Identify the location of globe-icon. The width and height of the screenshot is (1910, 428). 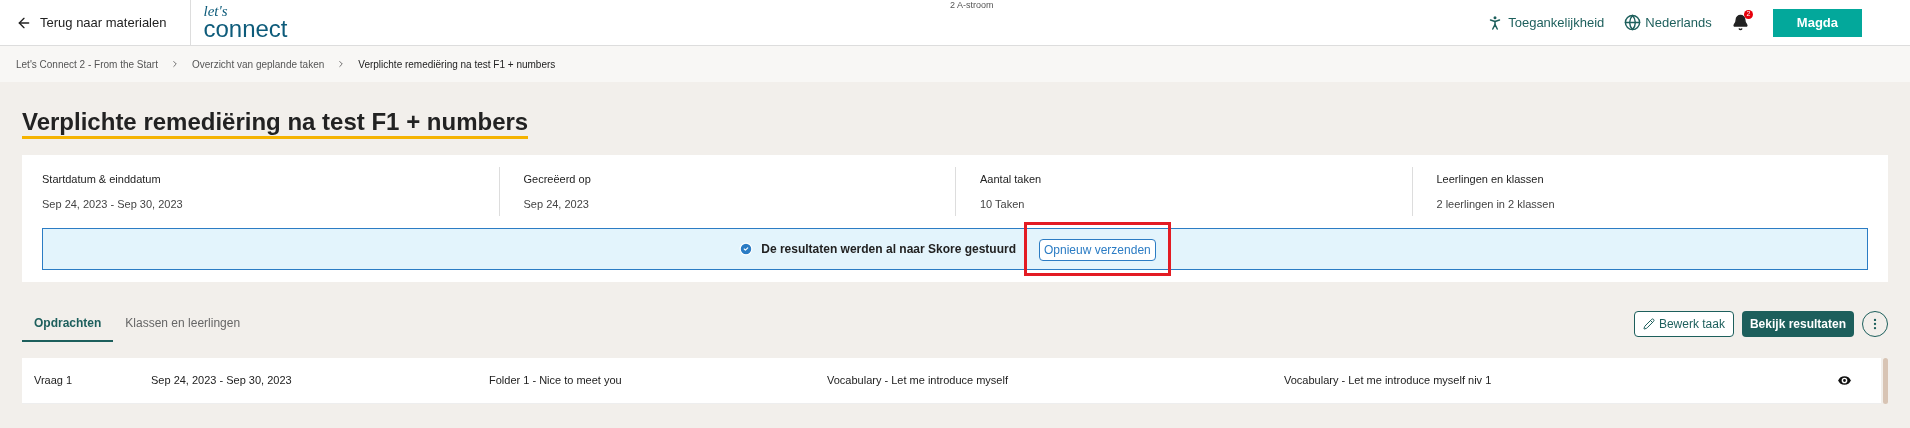
(1633, 22).